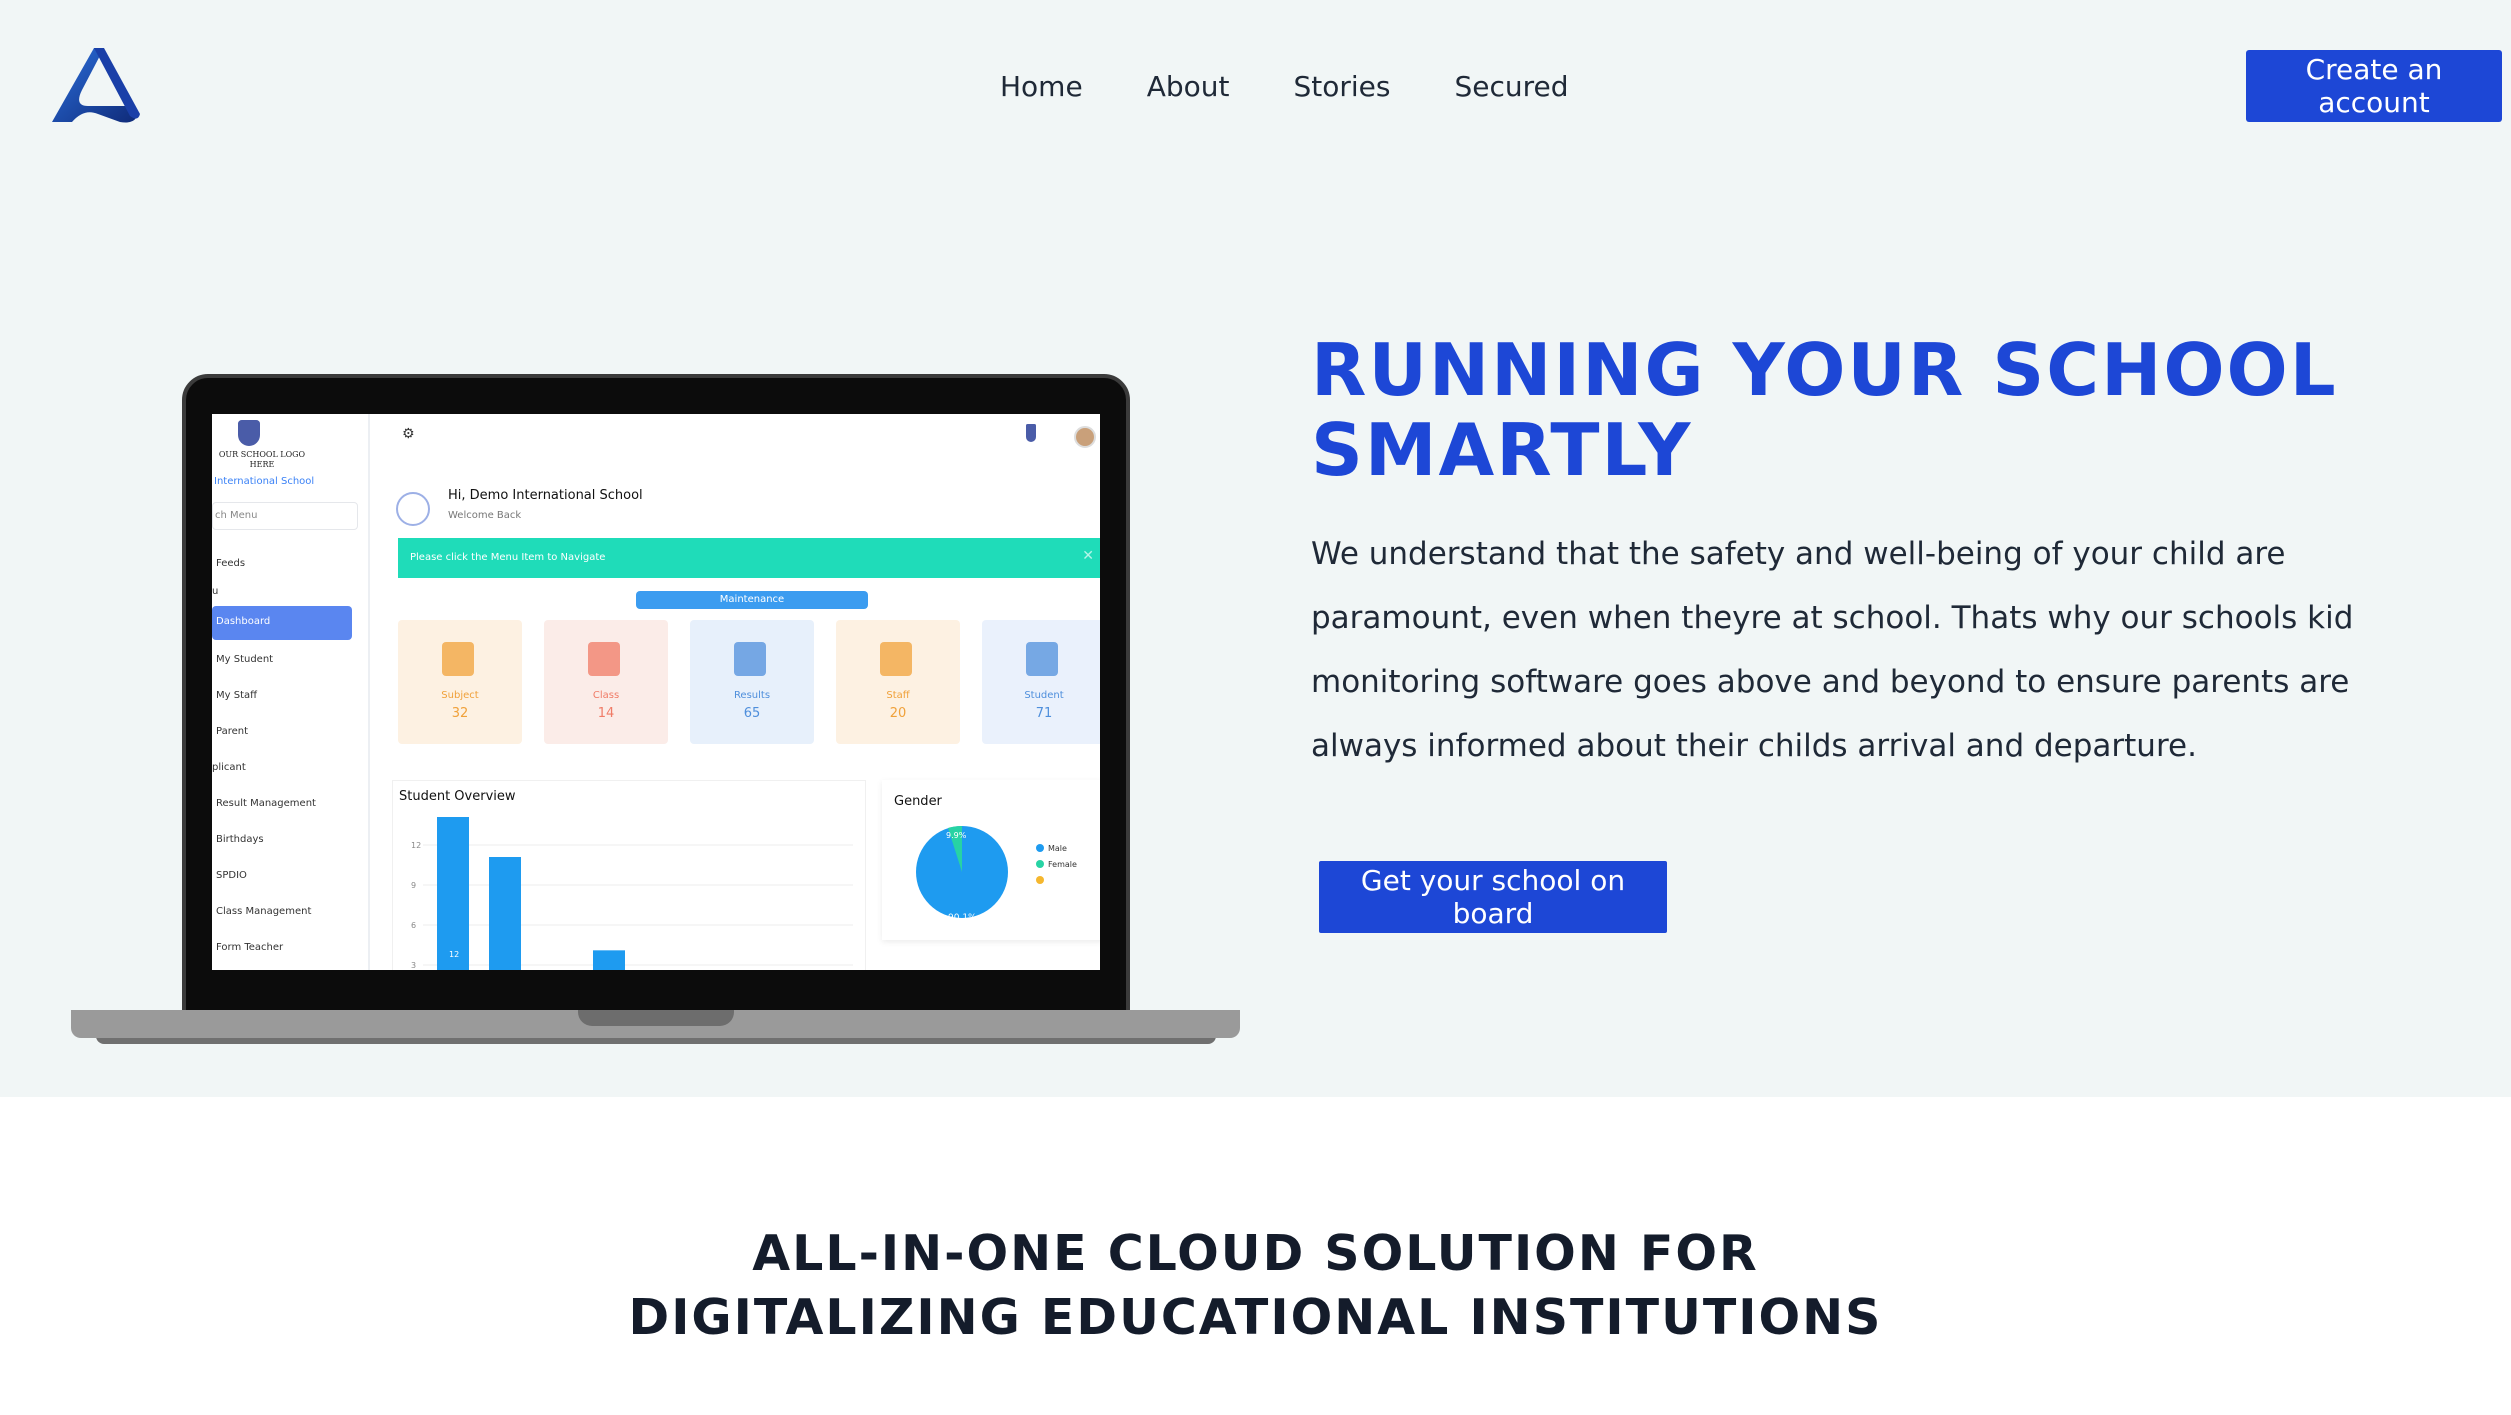 This screenshot has width=2511, height=1415. Describe the element at coordinates (237, 695) in the screenshot. I see `mockup-side-item: My Staff` at that location.